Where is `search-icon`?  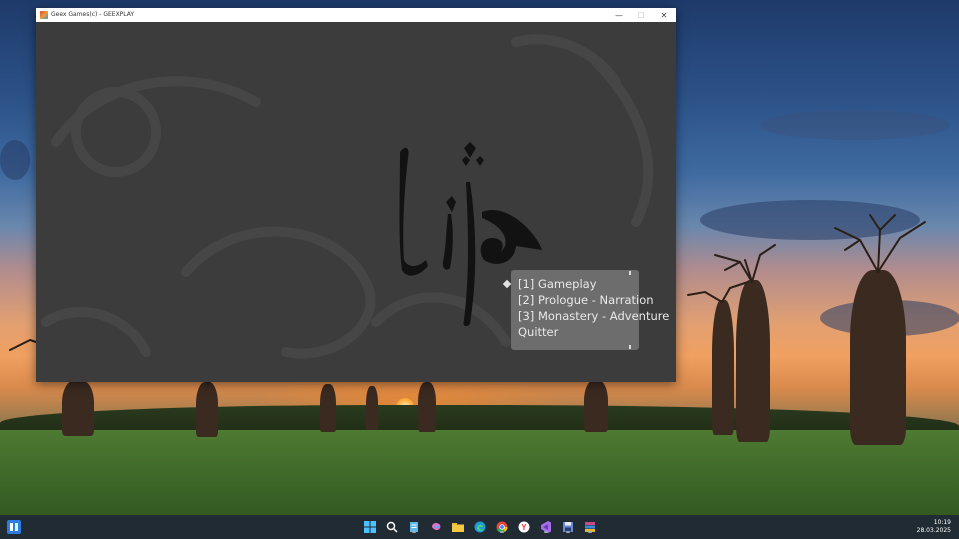 search-icon is located at coordinates (392, 527).